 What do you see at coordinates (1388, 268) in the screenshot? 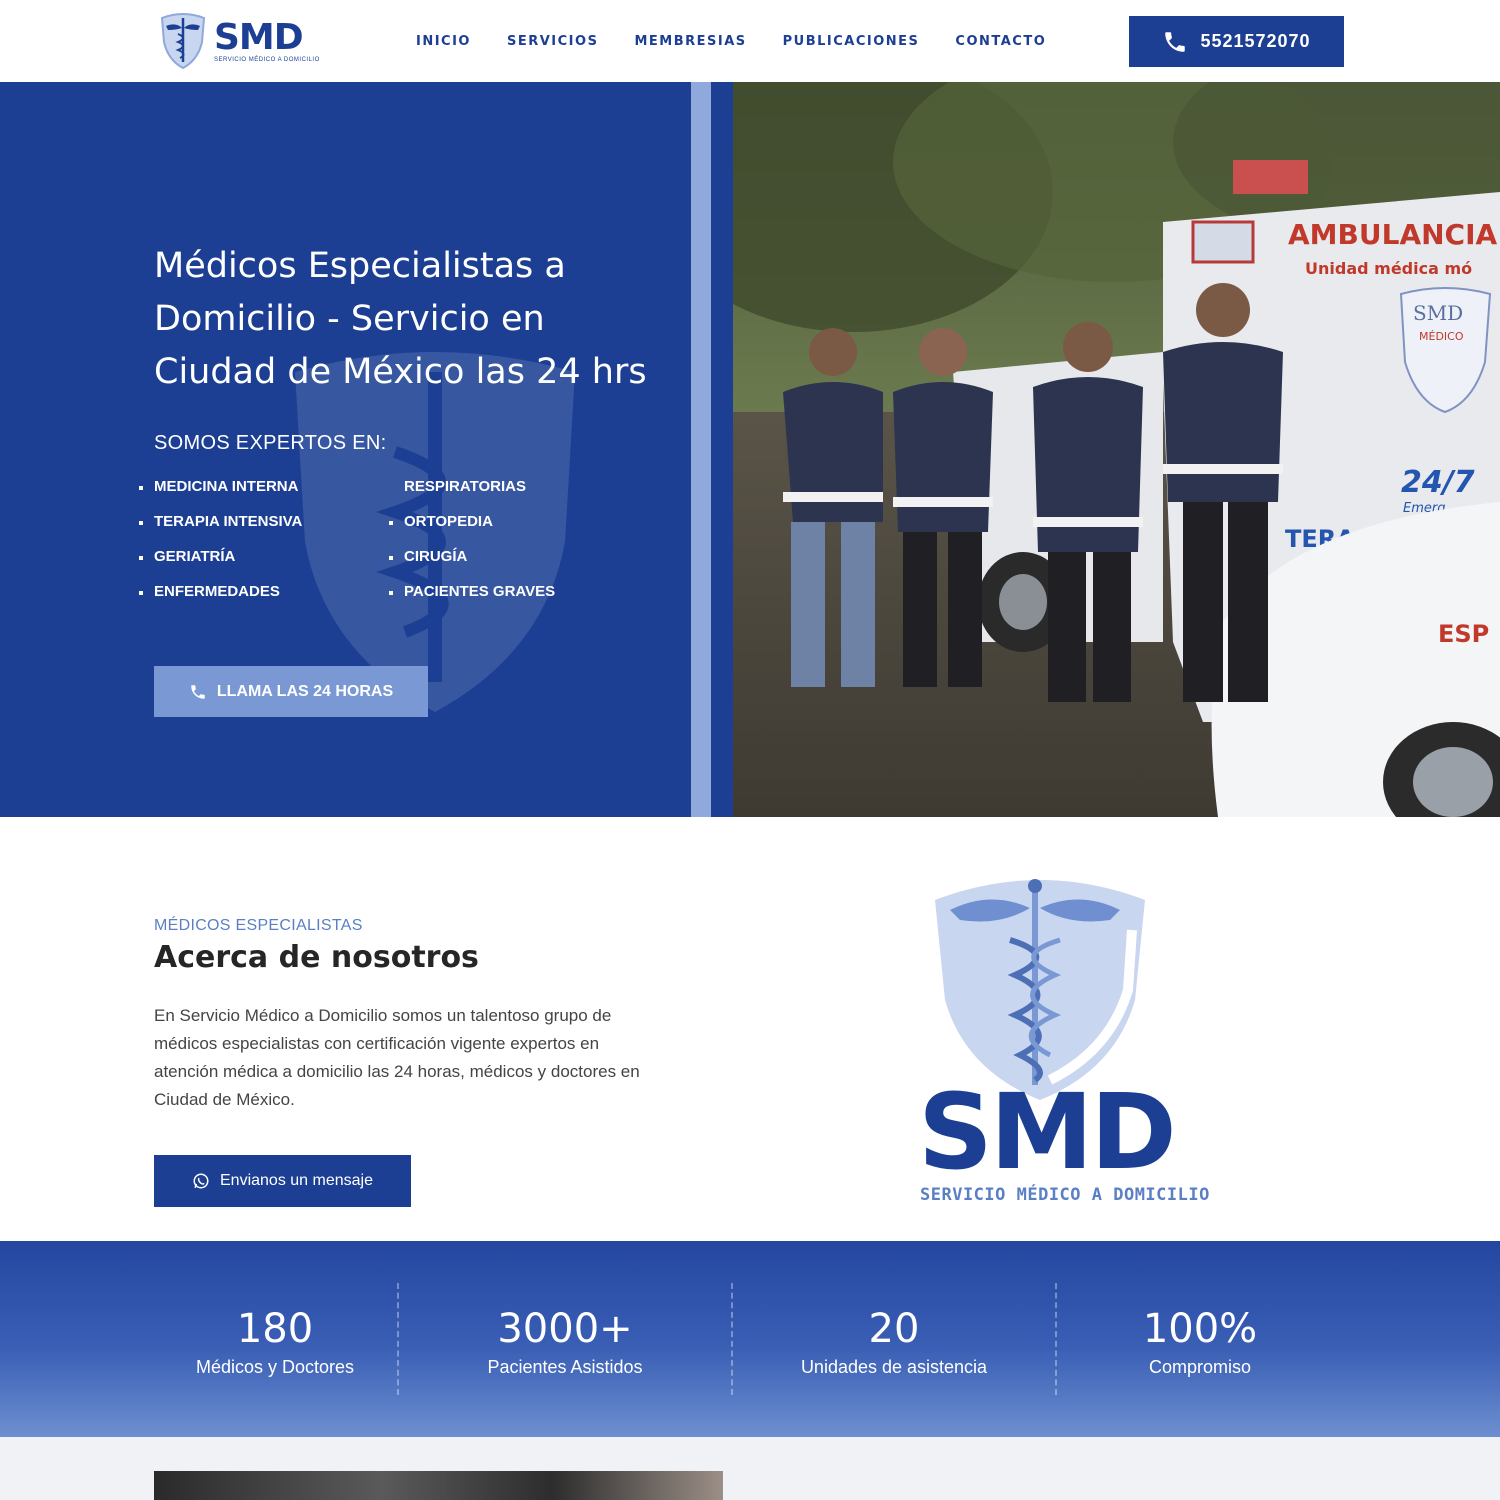
I see `ambulance-subtext: Unidad médica mó` at bounding box center [1388, 268].